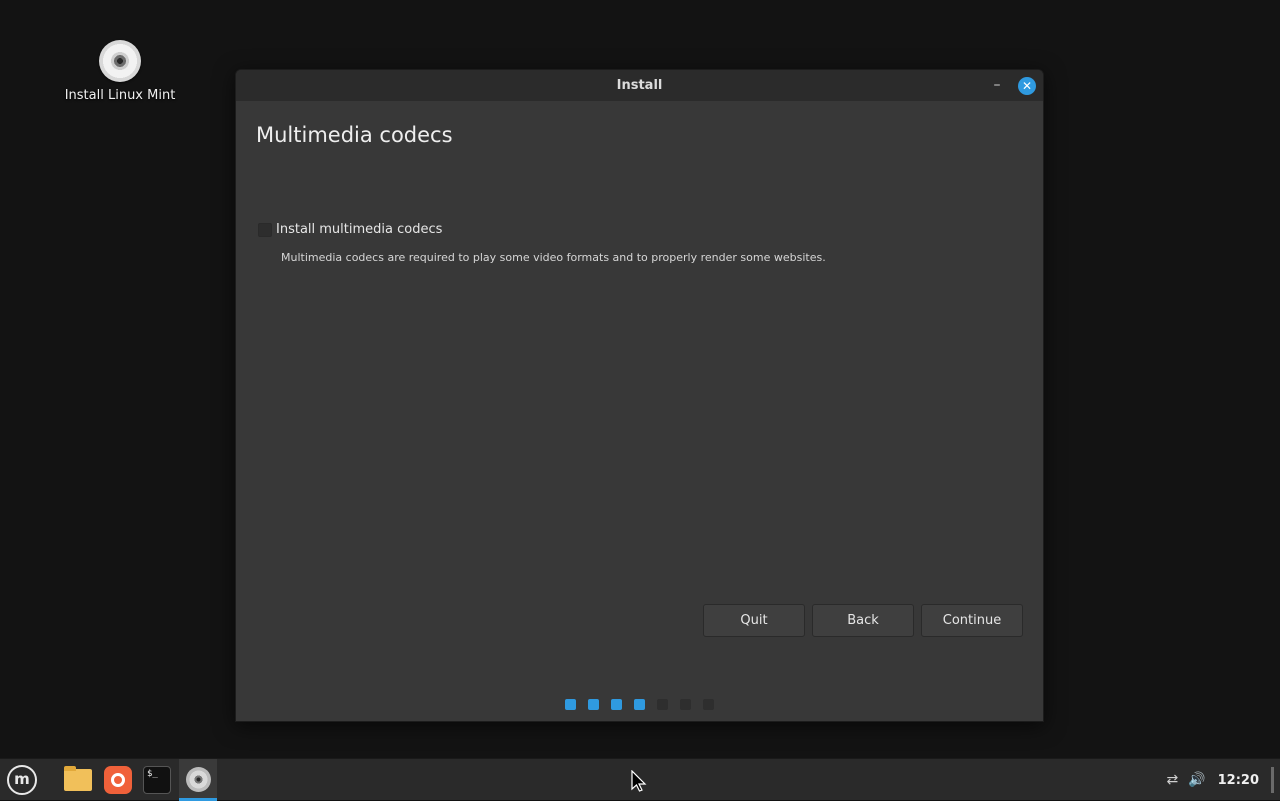 This screenshot has height=801, width=1280. What do you see at coordinates (754, 620) in the screenshot?
I see `quit-button: Quit` at bounding box center [754, 620].